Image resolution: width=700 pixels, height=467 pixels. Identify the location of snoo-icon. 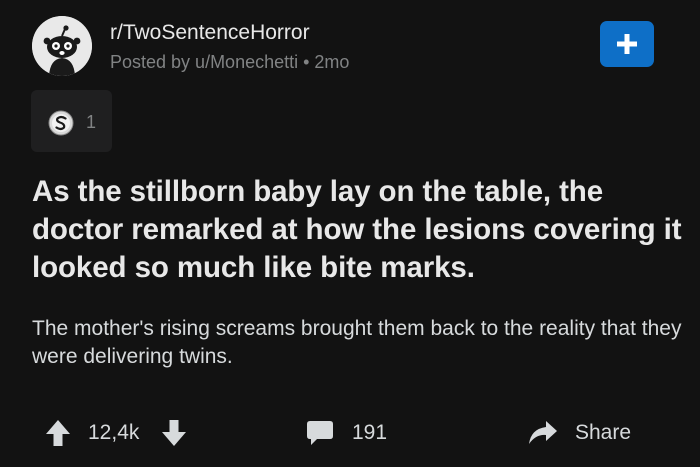
(62, 46).